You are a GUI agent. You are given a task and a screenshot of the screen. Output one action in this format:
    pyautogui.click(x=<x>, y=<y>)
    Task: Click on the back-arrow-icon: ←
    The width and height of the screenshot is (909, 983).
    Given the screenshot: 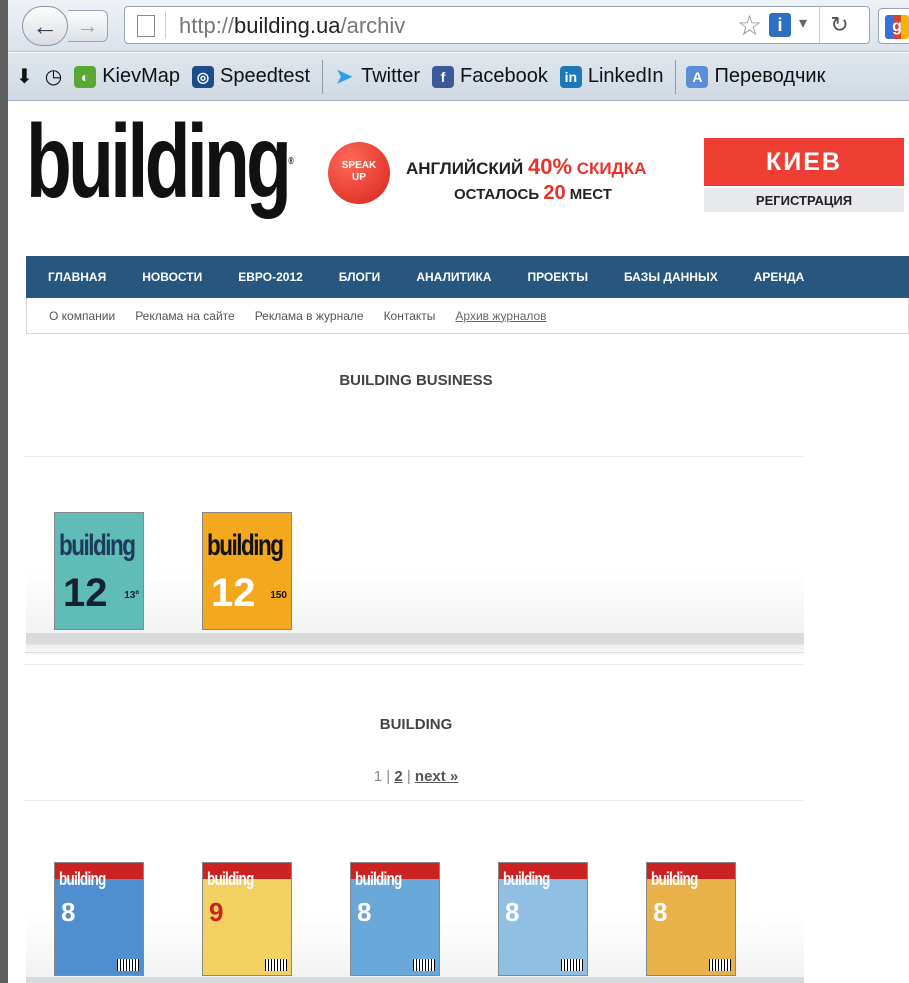 What is the action you would take?
    pyautogui.click(x=45, y=25)
    